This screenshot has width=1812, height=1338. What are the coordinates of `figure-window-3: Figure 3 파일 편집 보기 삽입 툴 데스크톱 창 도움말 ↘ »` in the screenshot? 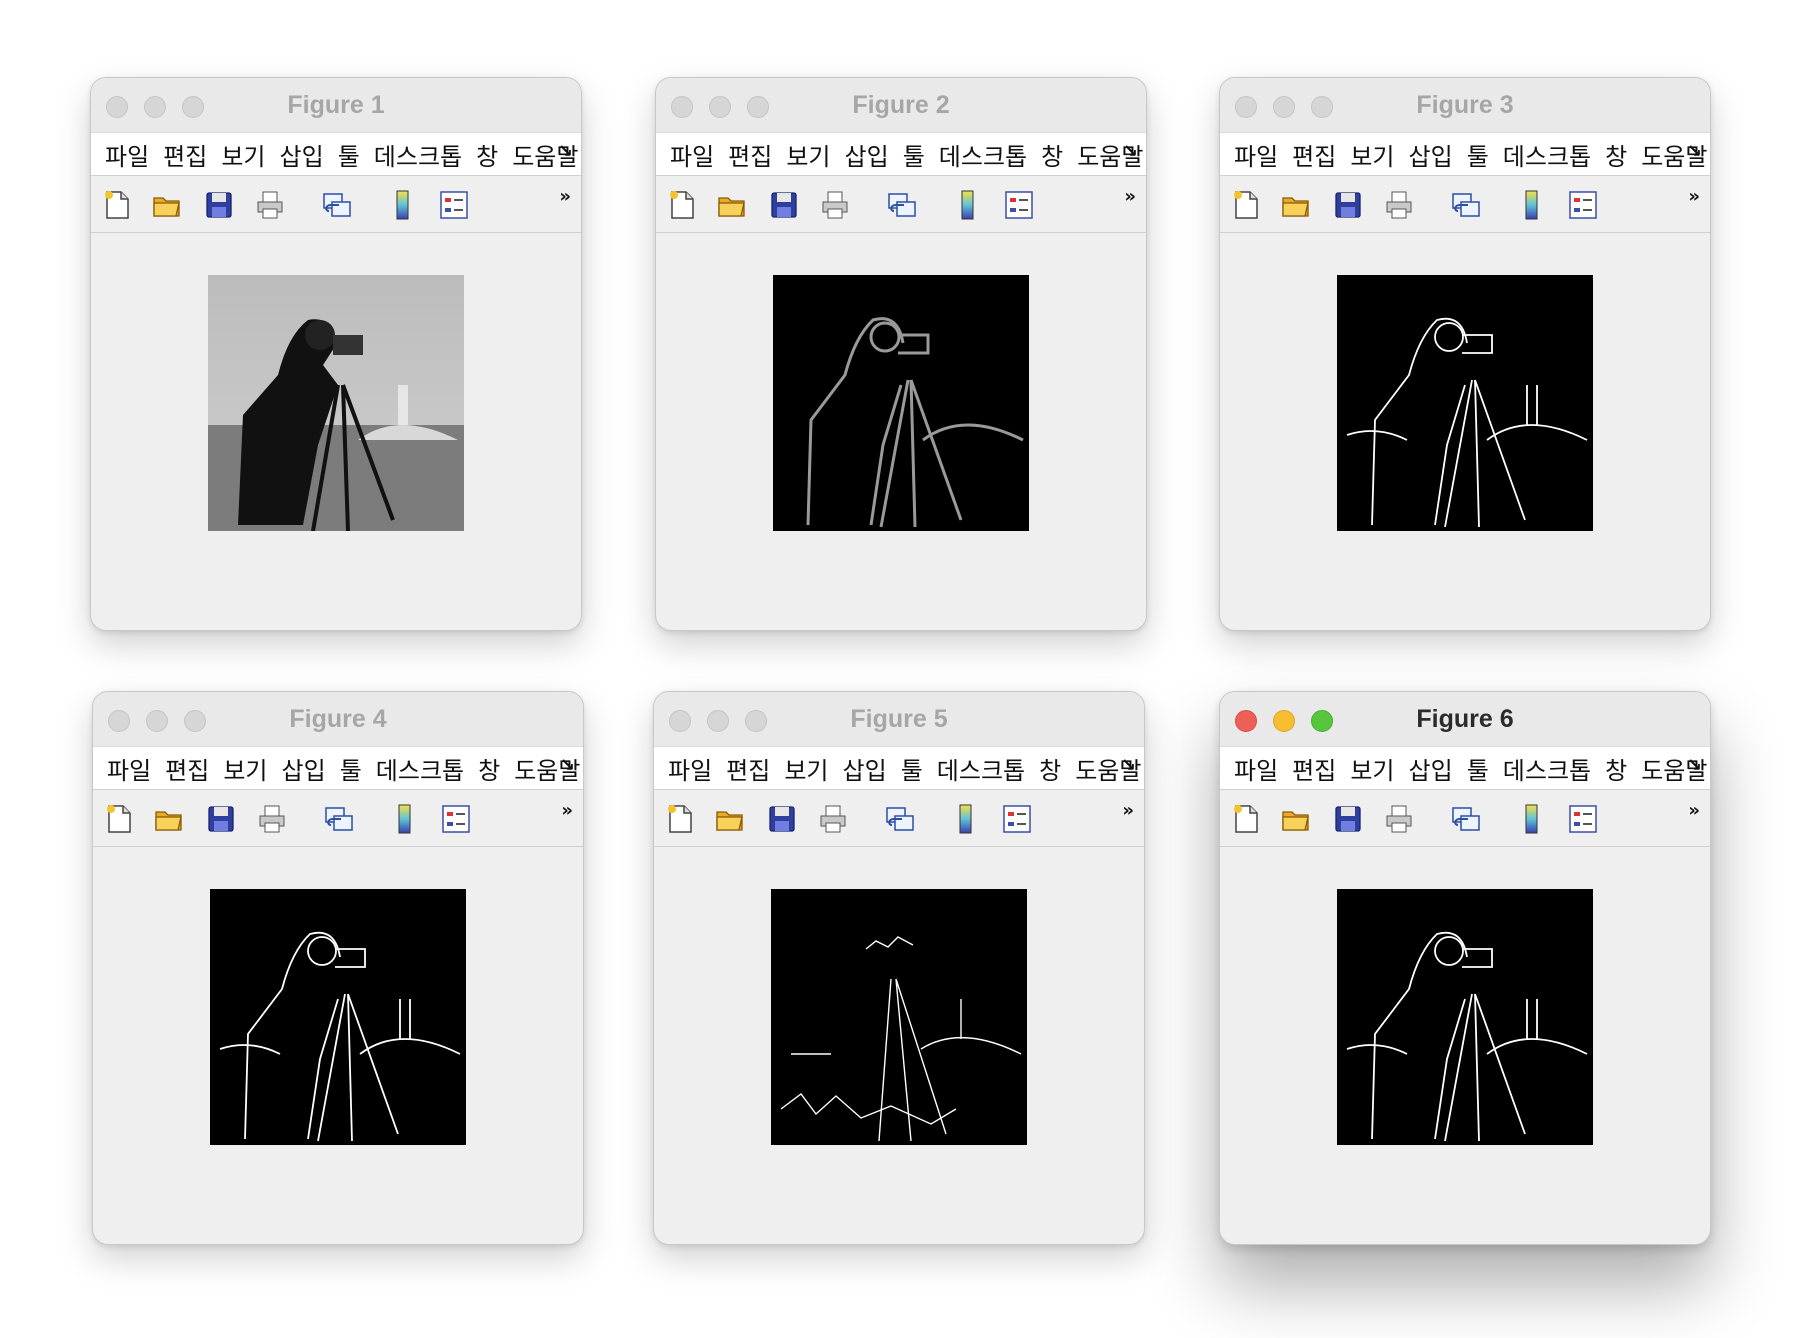 It's located at (1465, 354).